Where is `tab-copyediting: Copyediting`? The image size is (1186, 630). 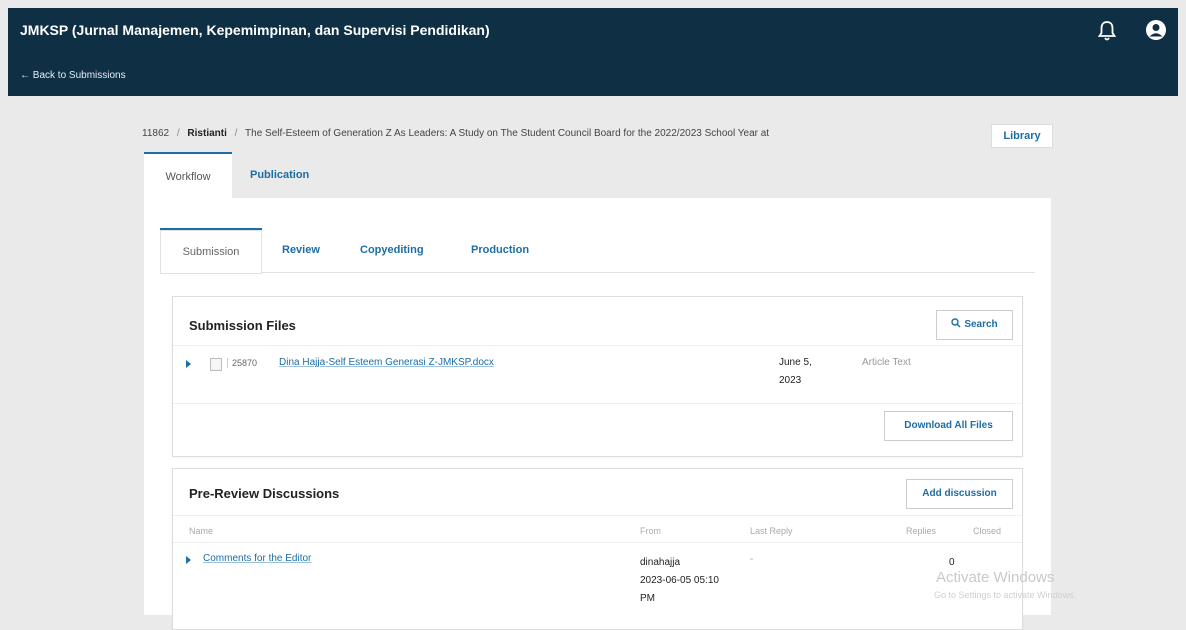 tab-copyediting: Copyediting is located at coordinates (392, 250).